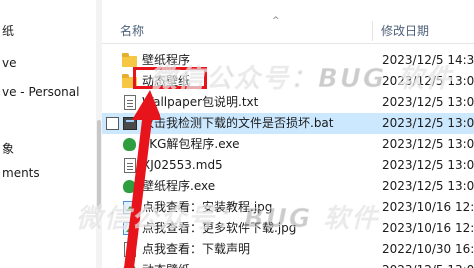 This screenshot has height=268, width=474. I want to click on column-header-name: 名称, so click(132, 31).